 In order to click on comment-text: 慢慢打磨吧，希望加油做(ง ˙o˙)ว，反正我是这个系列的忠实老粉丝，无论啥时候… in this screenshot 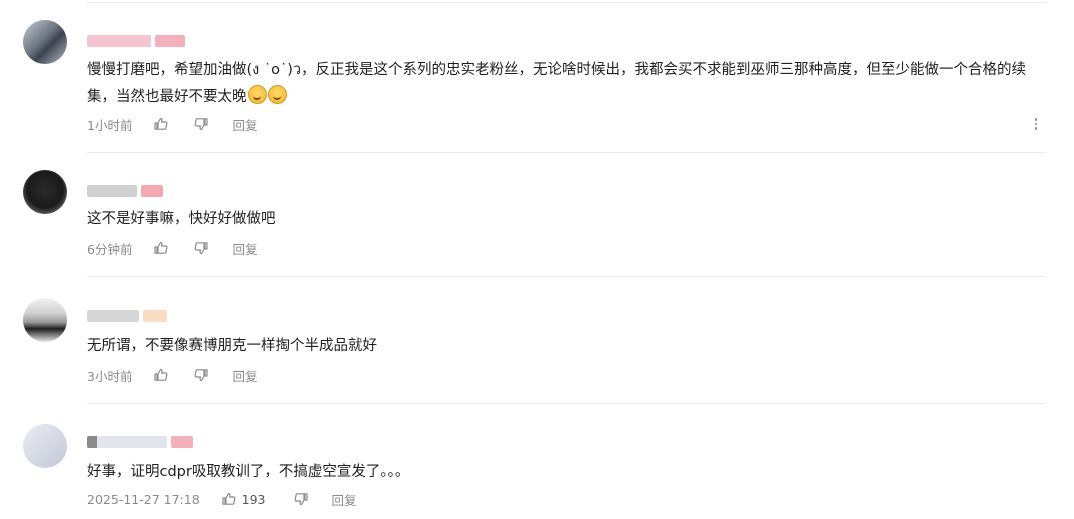, I will do `click(557, 83)`.